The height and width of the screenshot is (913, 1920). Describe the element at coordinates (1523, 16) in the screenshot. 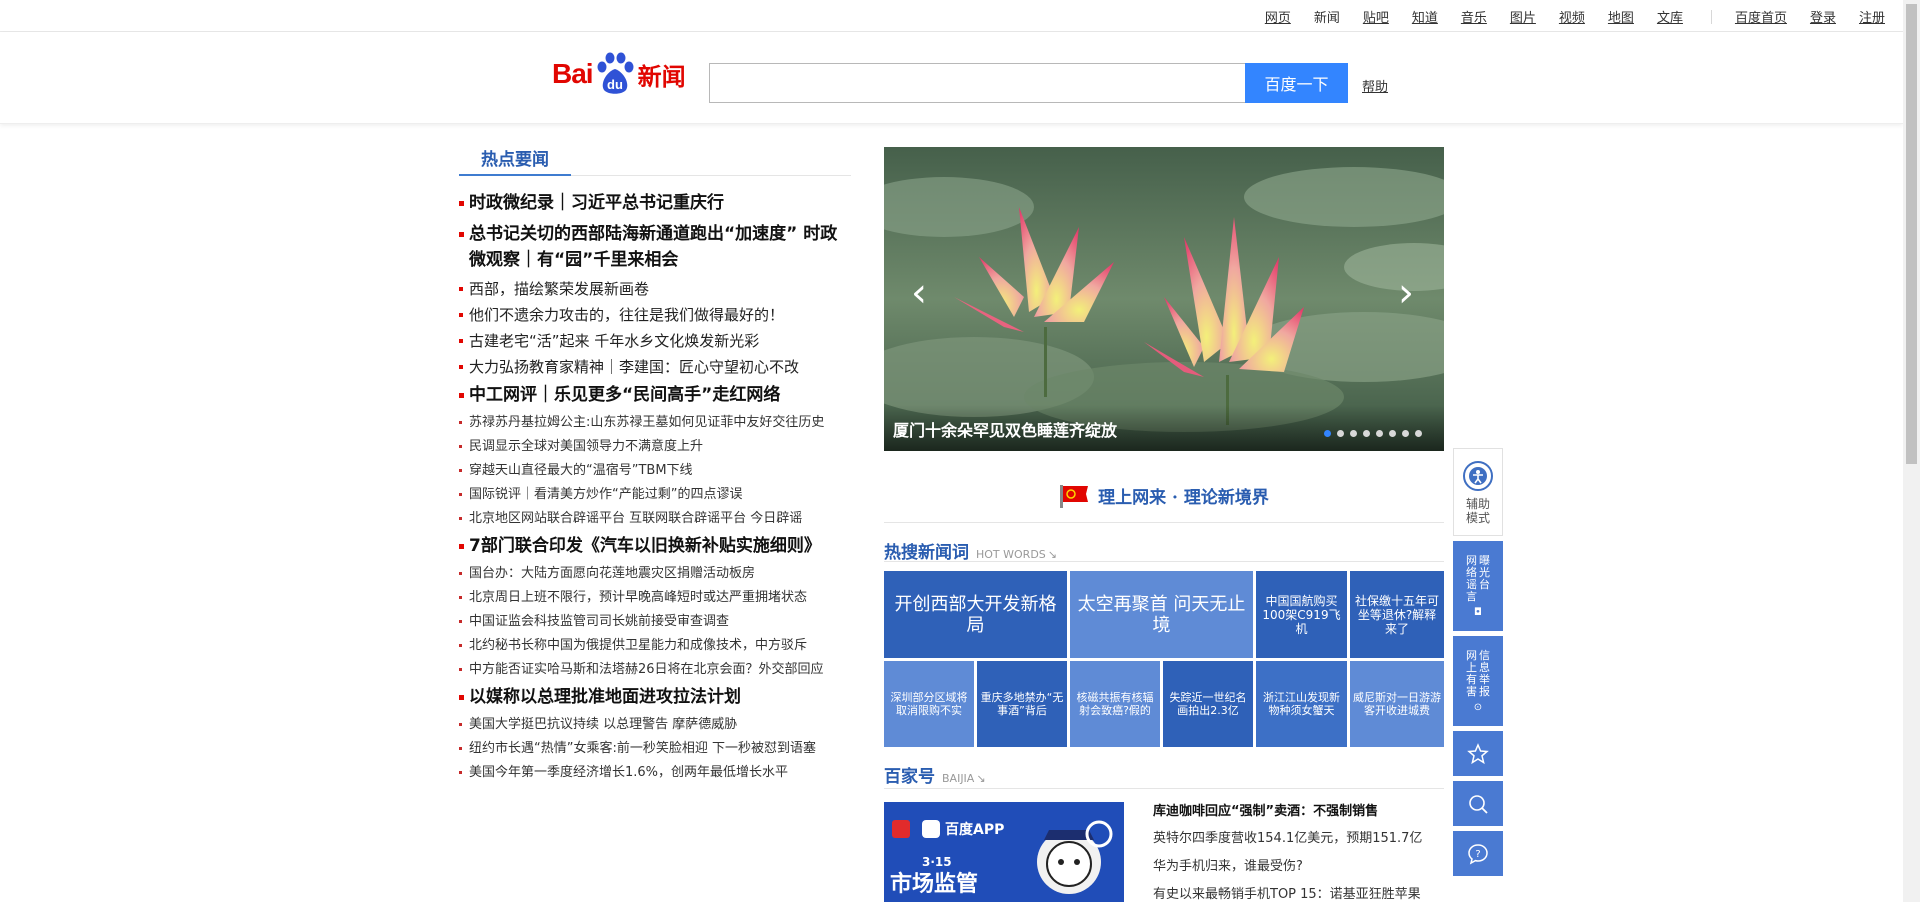

I see `nav-images: 图片` at that location.